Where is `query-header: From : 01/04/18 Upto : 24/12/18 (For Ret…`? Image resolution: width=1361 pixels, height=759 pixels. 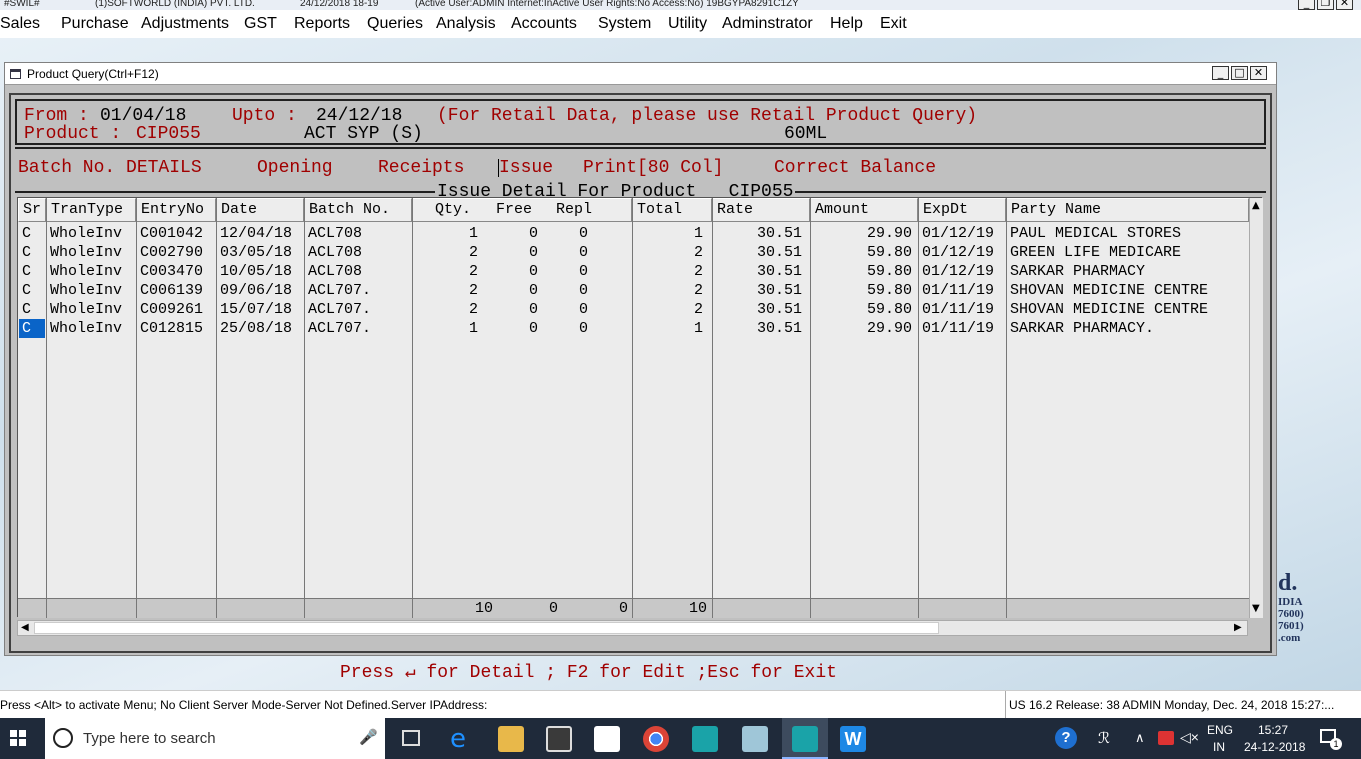
query-header: From : 01/04/18 Upto : 24/12/18 (For Ret… is located at coordinates (640, 122).